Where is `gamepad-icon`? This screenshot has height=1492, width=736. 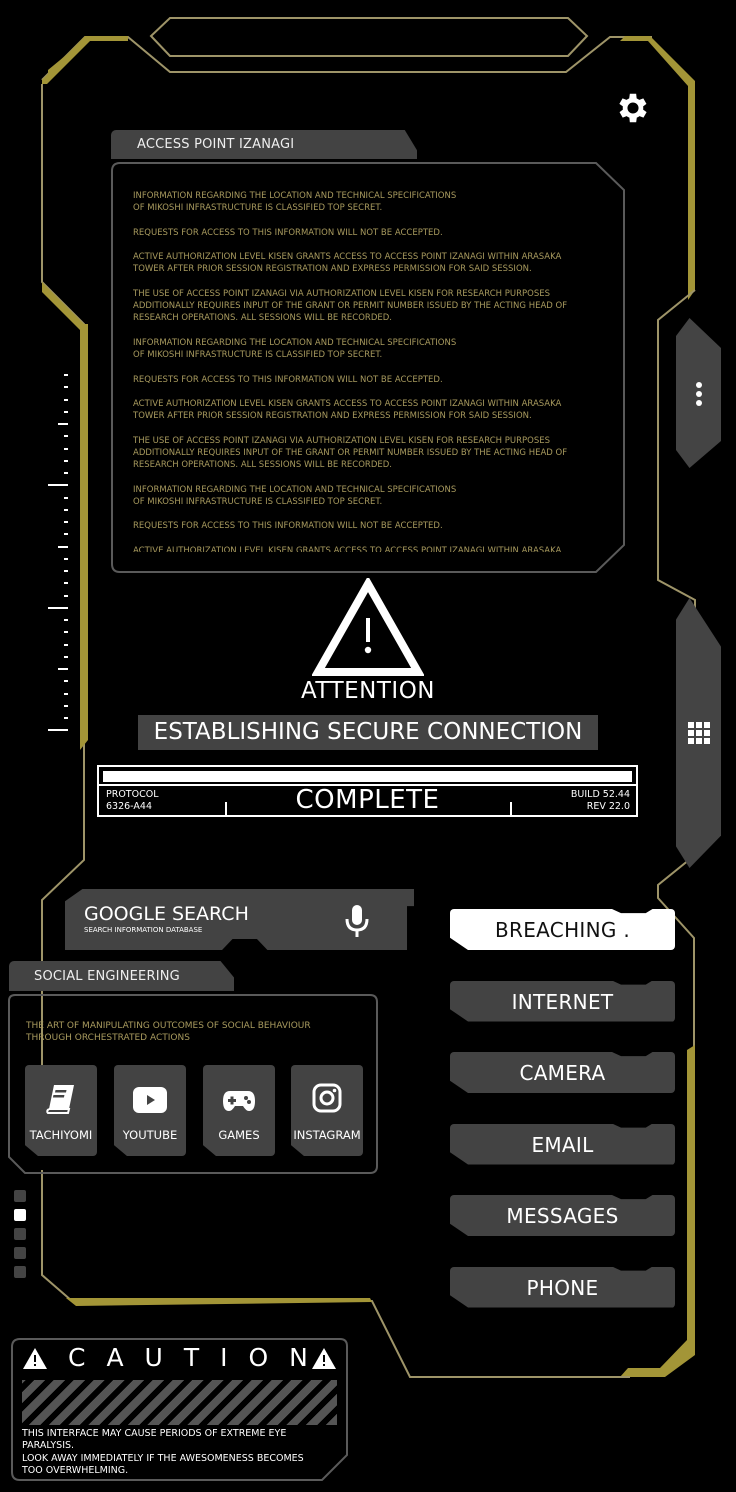 gamepad-icon is located at coordinates (239, 1101).